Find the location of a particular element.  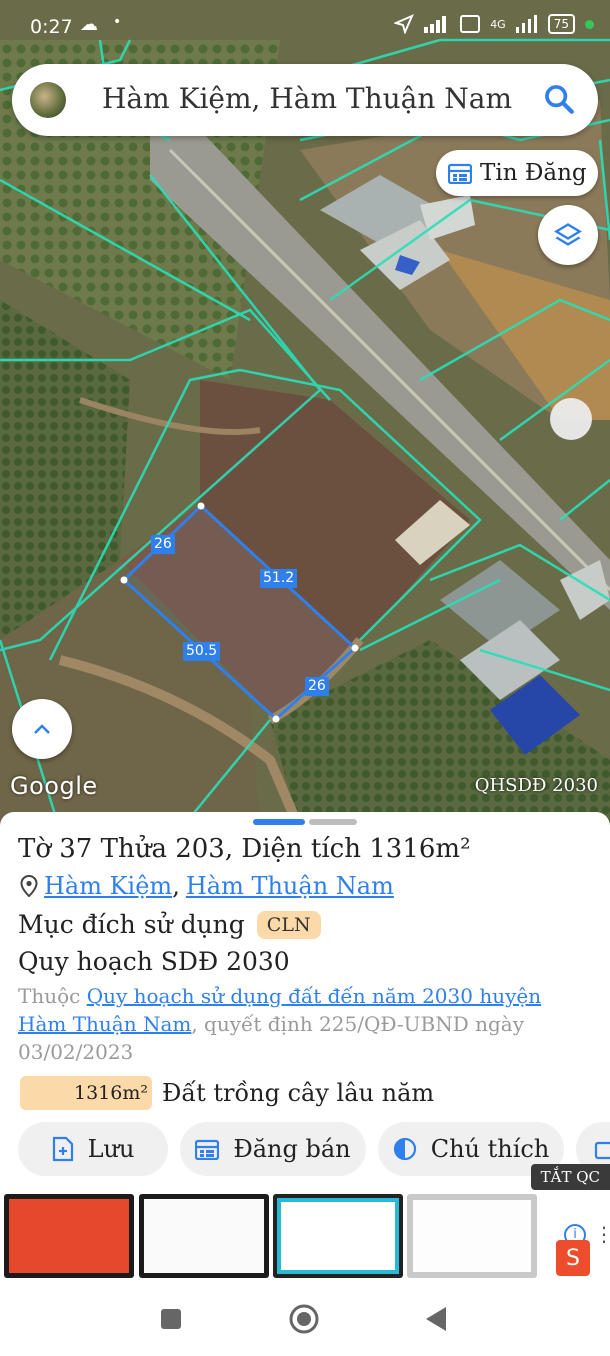

back-icon is located at coordinates (436, 1319).